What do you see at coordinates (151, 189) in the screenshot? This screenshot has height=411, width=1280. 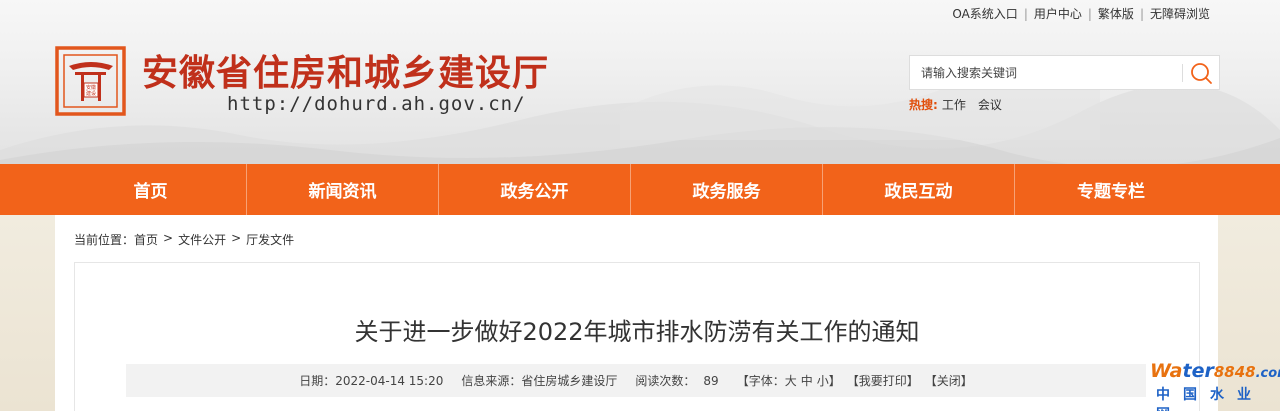 I see `nav-item-home: 首页` at bounding box center [151, 189].